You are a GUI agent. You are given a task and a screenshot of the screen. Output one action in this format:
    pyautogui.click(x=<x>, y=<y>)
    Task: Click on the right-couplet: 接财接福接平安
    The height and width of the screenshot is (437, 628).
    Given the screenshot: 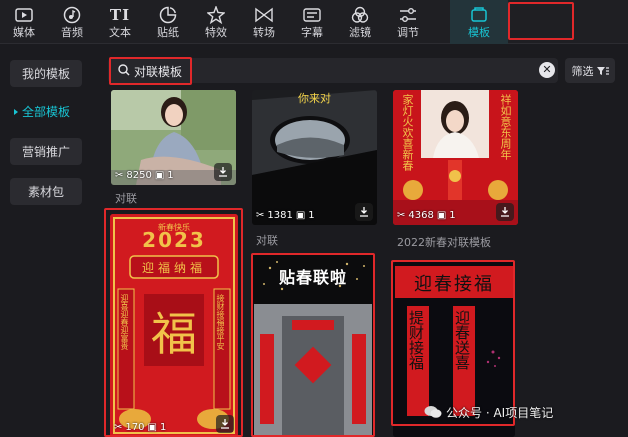 What is the action you would take?
    pyautogui.click(x=220, y=322)
    